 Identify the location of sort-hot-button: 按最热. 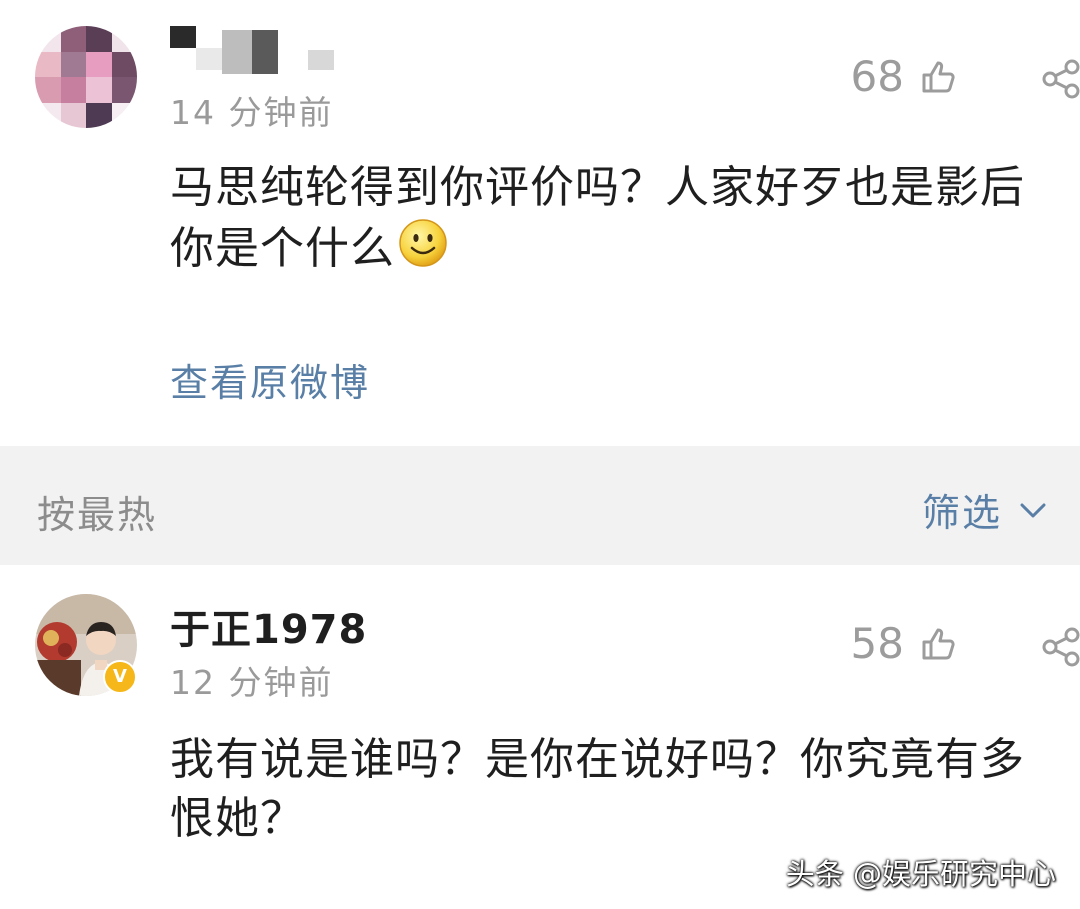
(97, 511).